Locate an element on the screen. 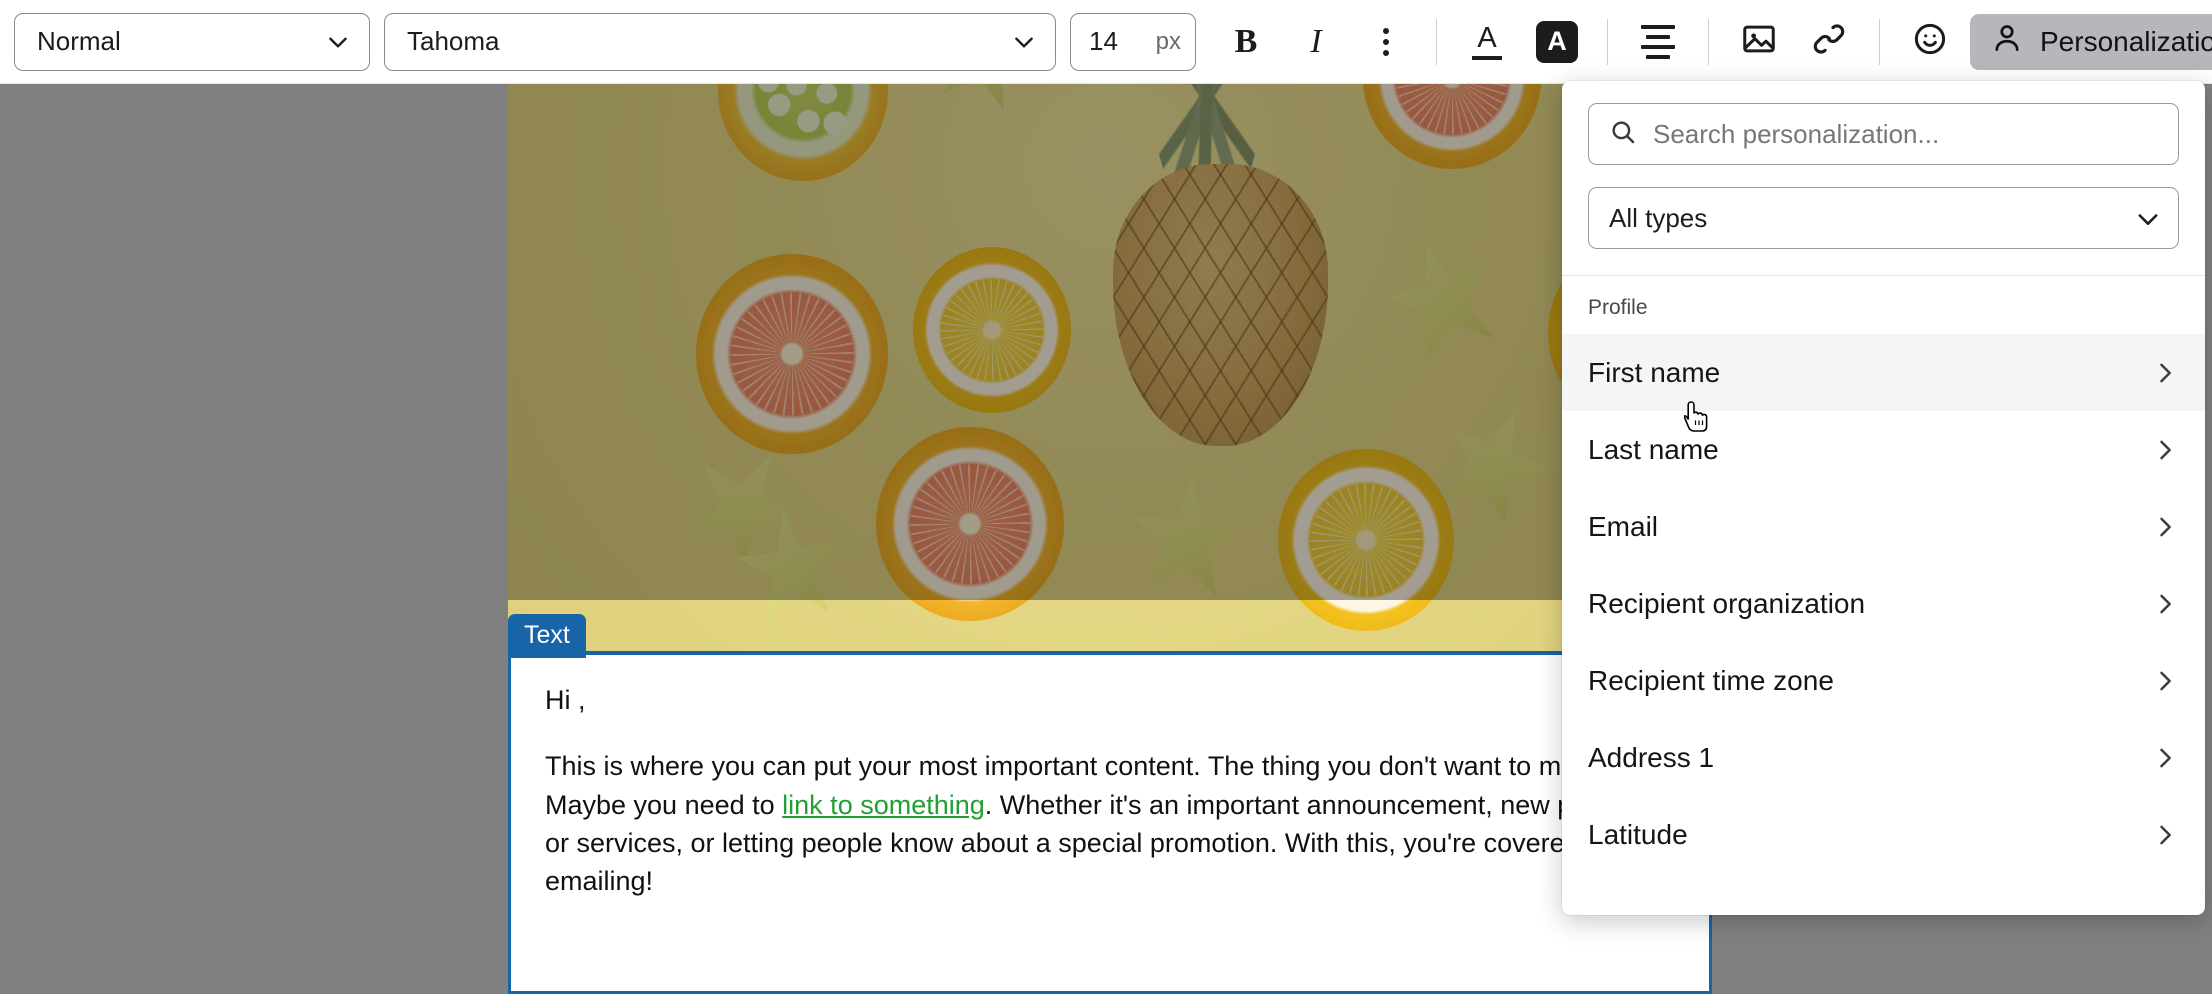 This screenshot has width=2212, height=994. italic-button: I is located at coordinates (1316, 42).